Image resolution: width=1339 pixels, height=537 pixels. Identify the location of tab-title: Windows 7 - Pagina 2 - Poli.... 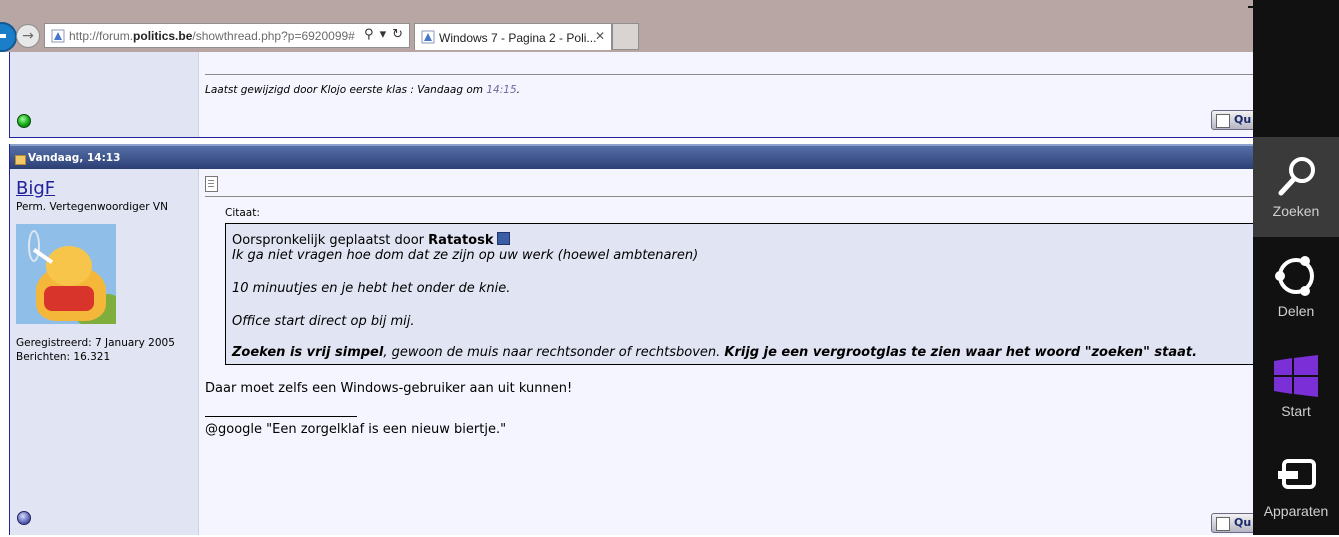
(518, 38).